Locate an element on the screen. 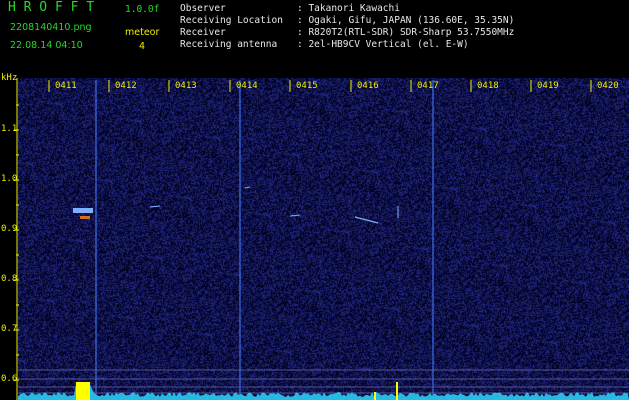  frequency-tick-label: 0.8 is located at coordinates (9, 279).